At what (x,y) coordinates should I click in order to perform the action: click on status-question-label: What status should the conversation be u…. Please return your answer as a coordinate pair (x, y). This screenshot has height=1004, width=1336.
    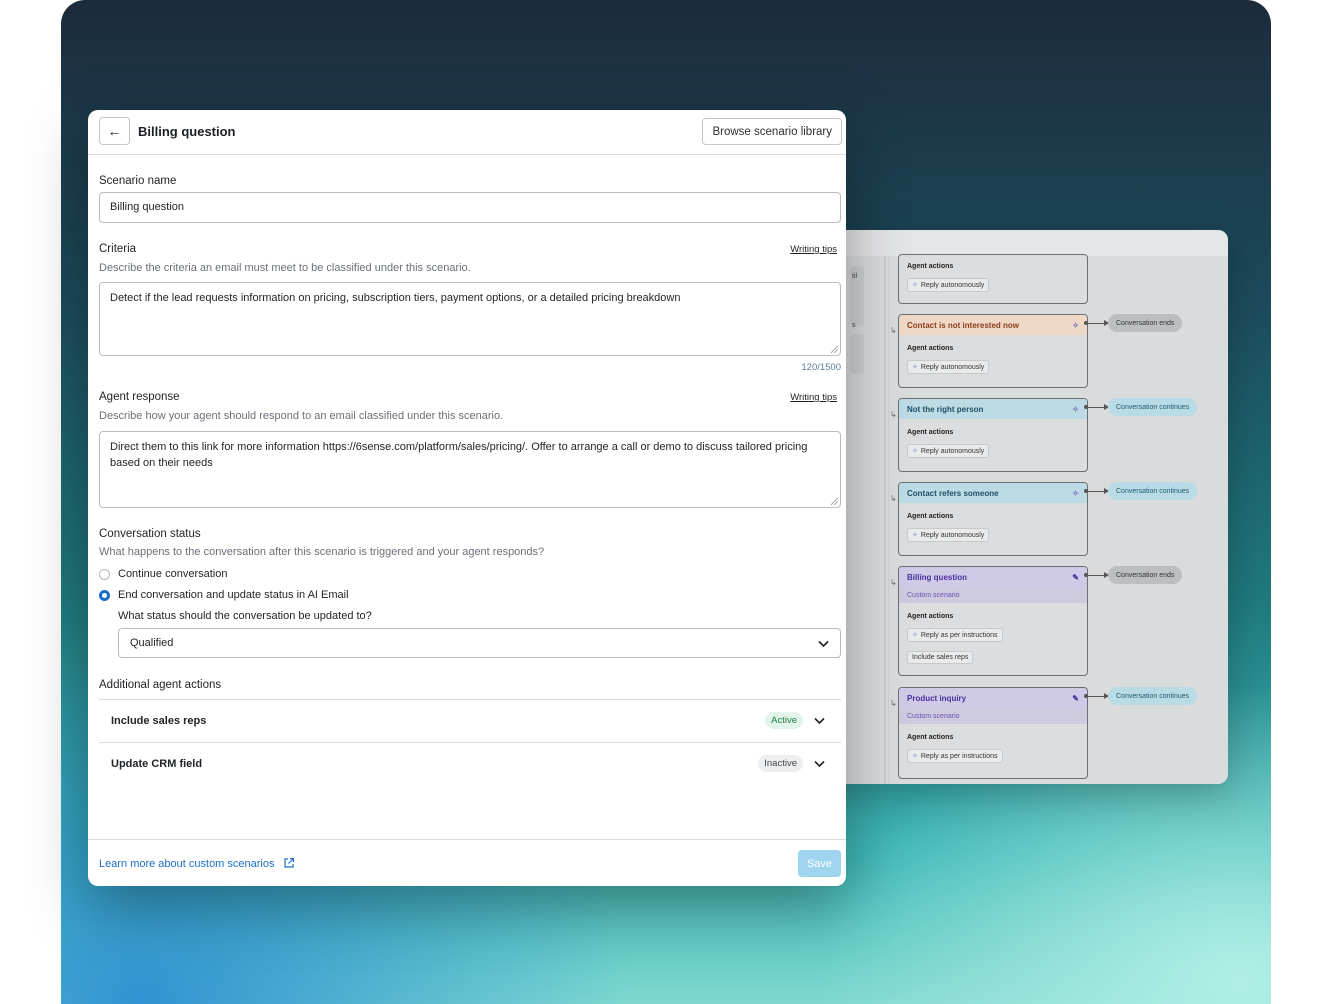
    Looking at the image, I should click on (245, 616).